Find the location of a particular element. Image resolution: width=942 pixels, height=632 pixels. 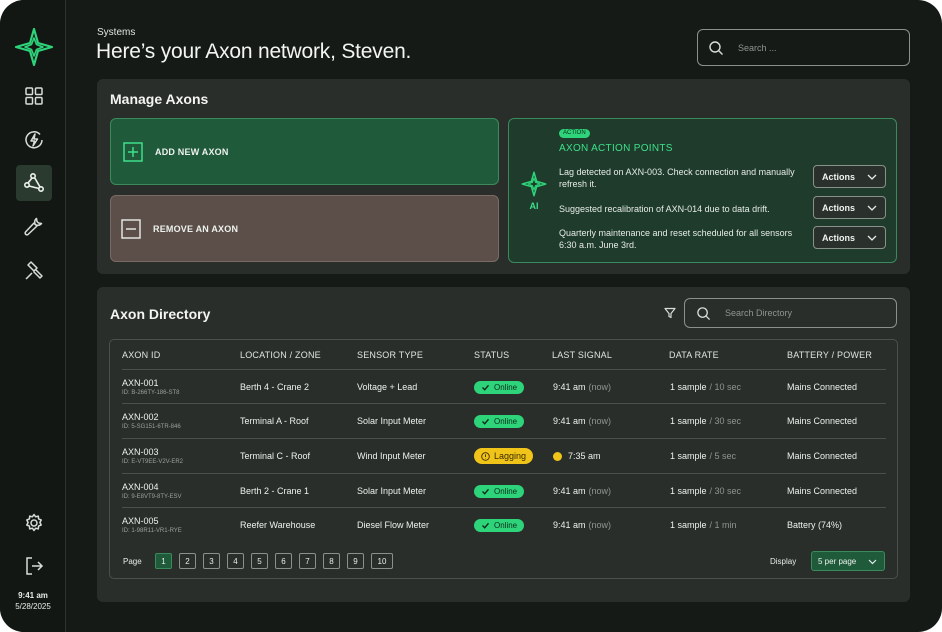

sensor-cell: Solar Input Meter is located at coordinates (392, 491).